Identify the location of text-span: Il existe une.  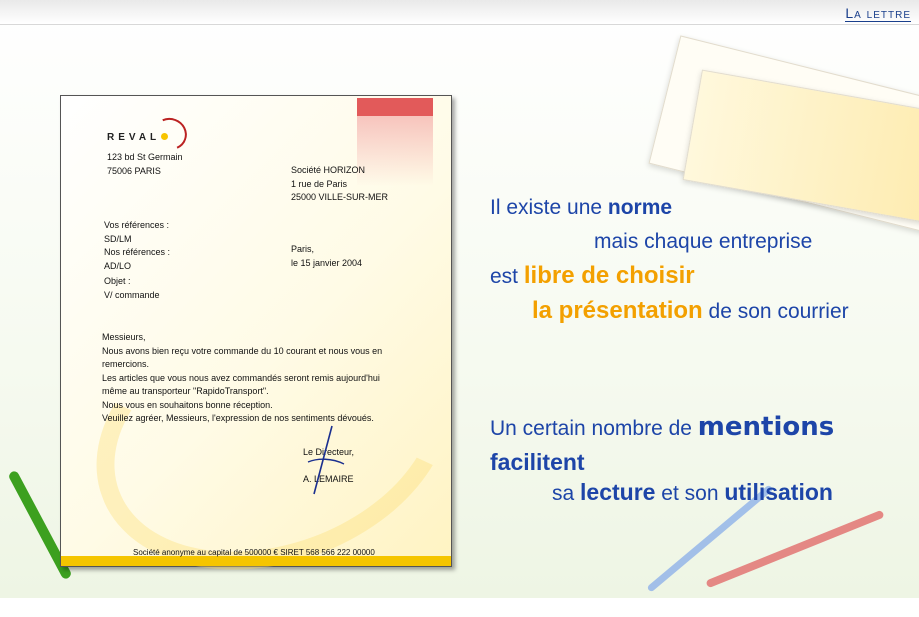
(549, 207).